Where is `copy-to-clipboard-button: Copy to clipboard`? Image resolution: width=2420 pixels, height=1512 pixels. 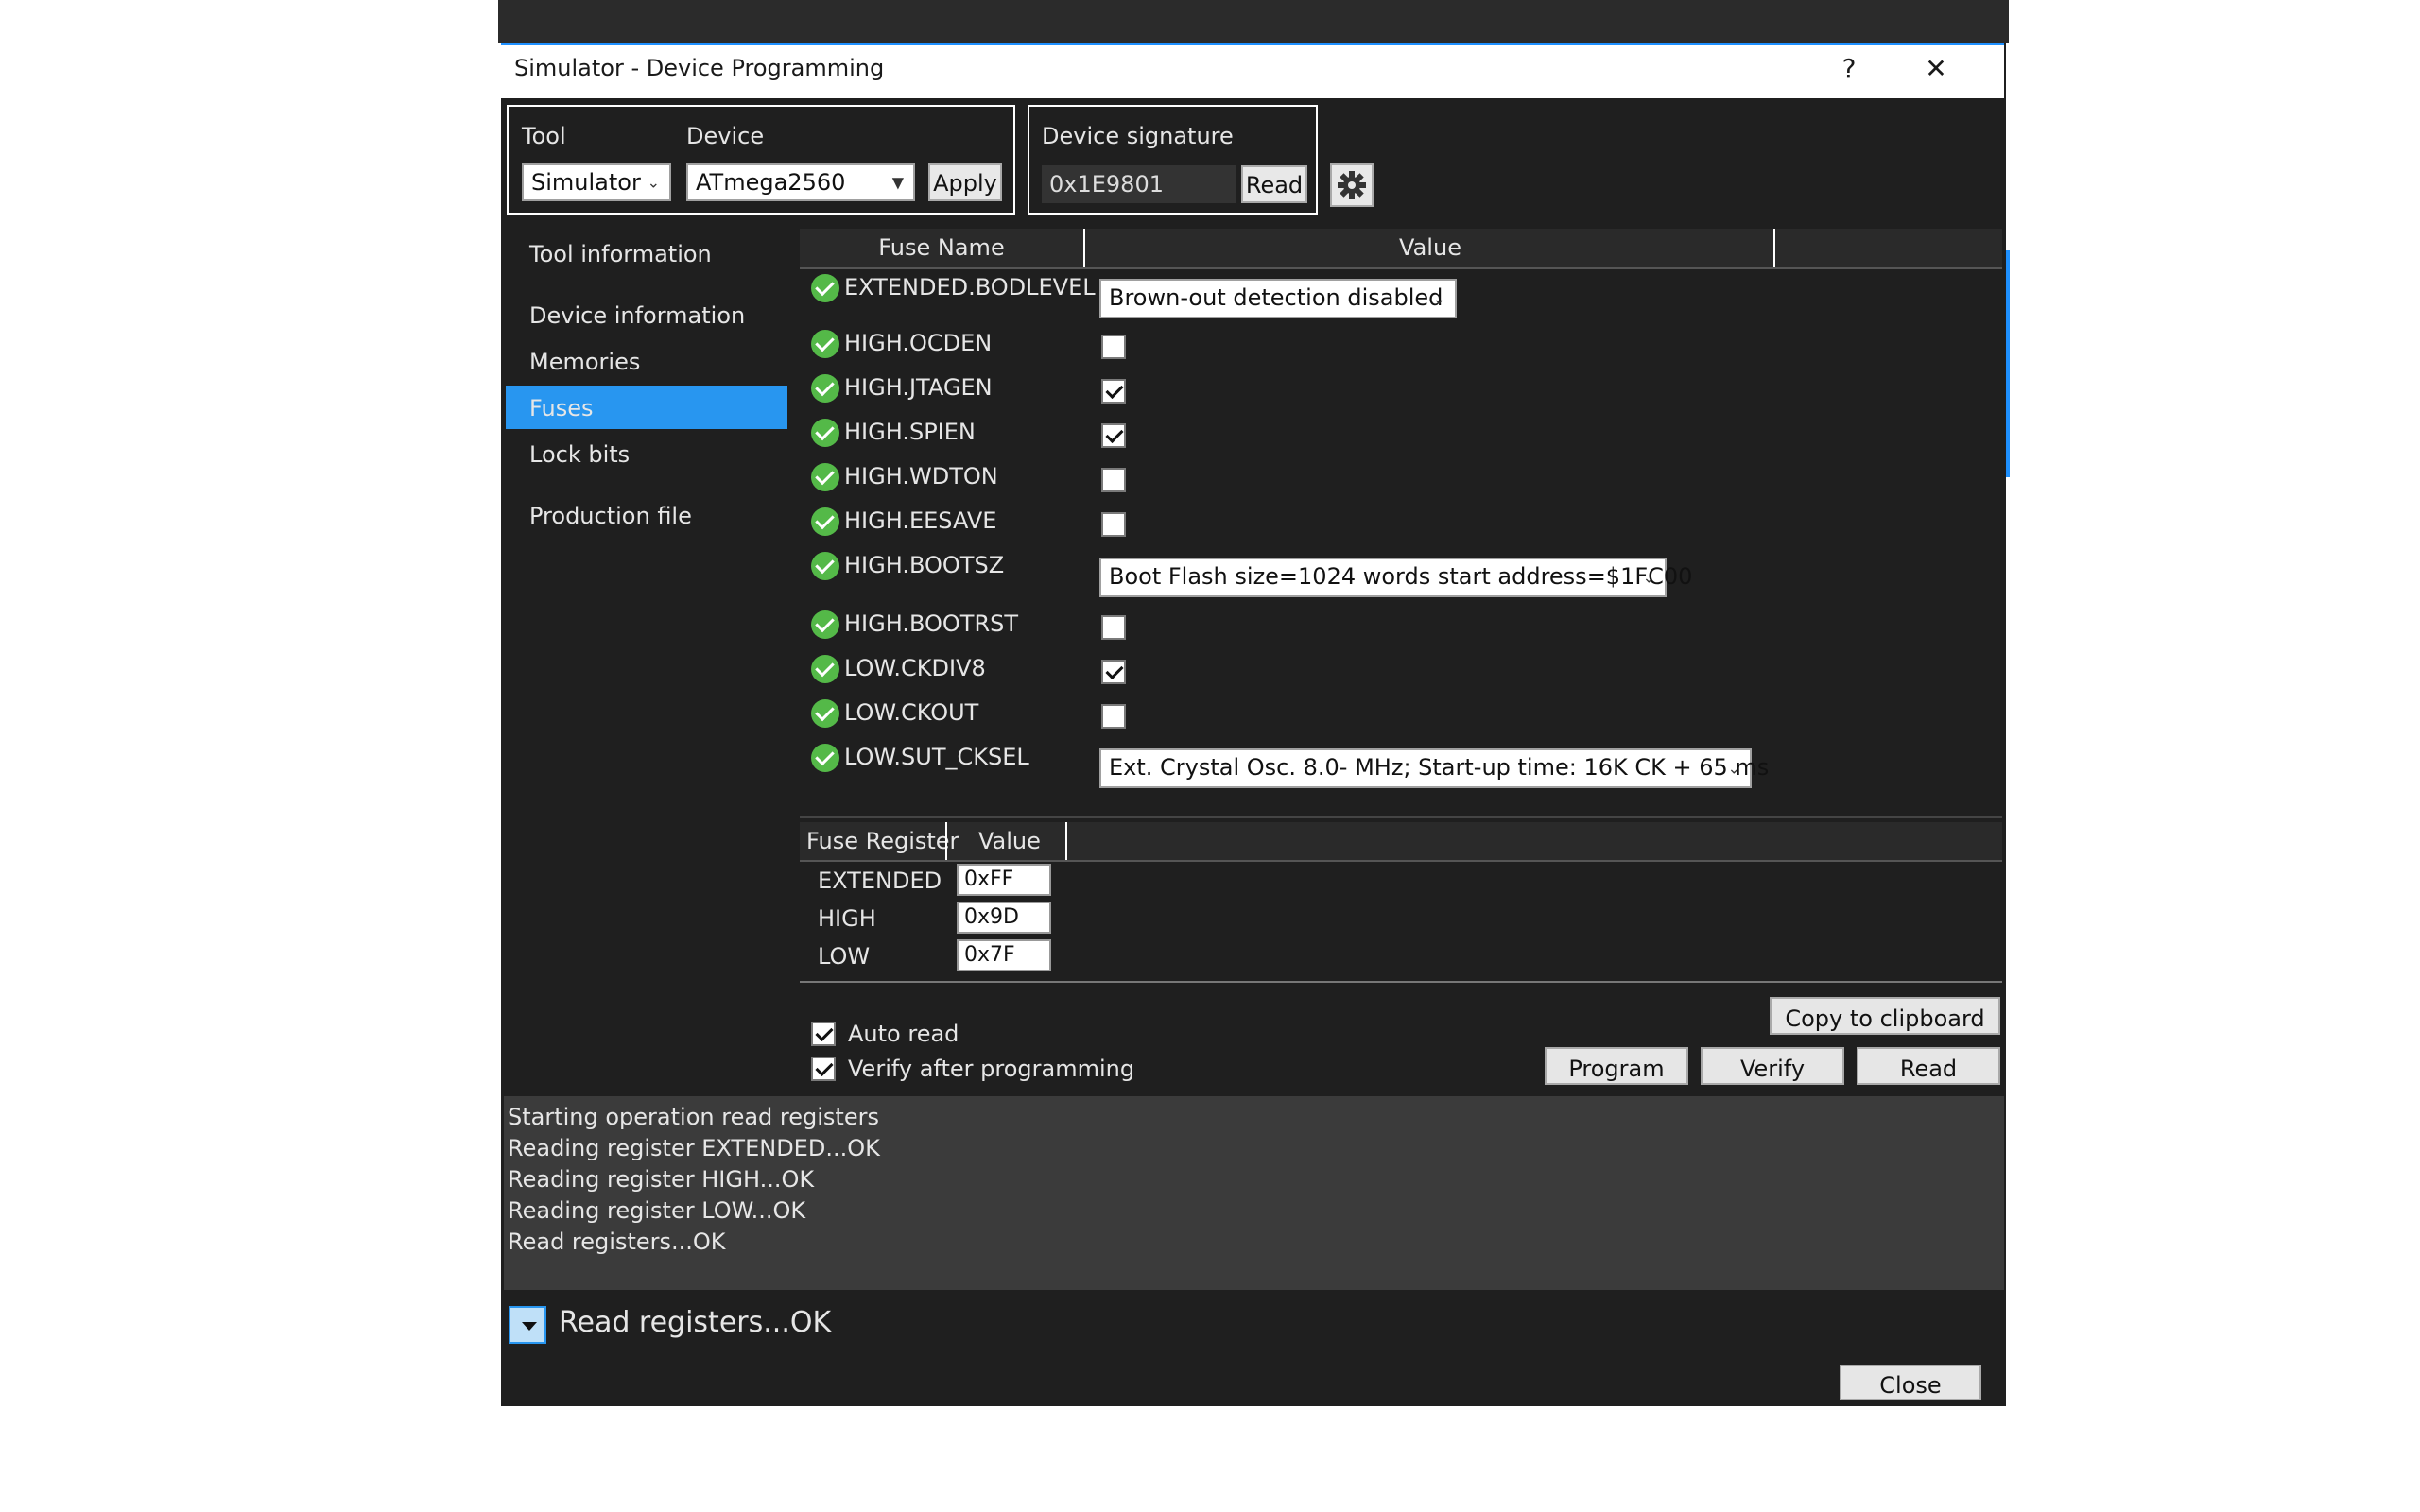
copy-to-clipboard-button: Copy to clipboard is located at coordinates (1885, 1016).